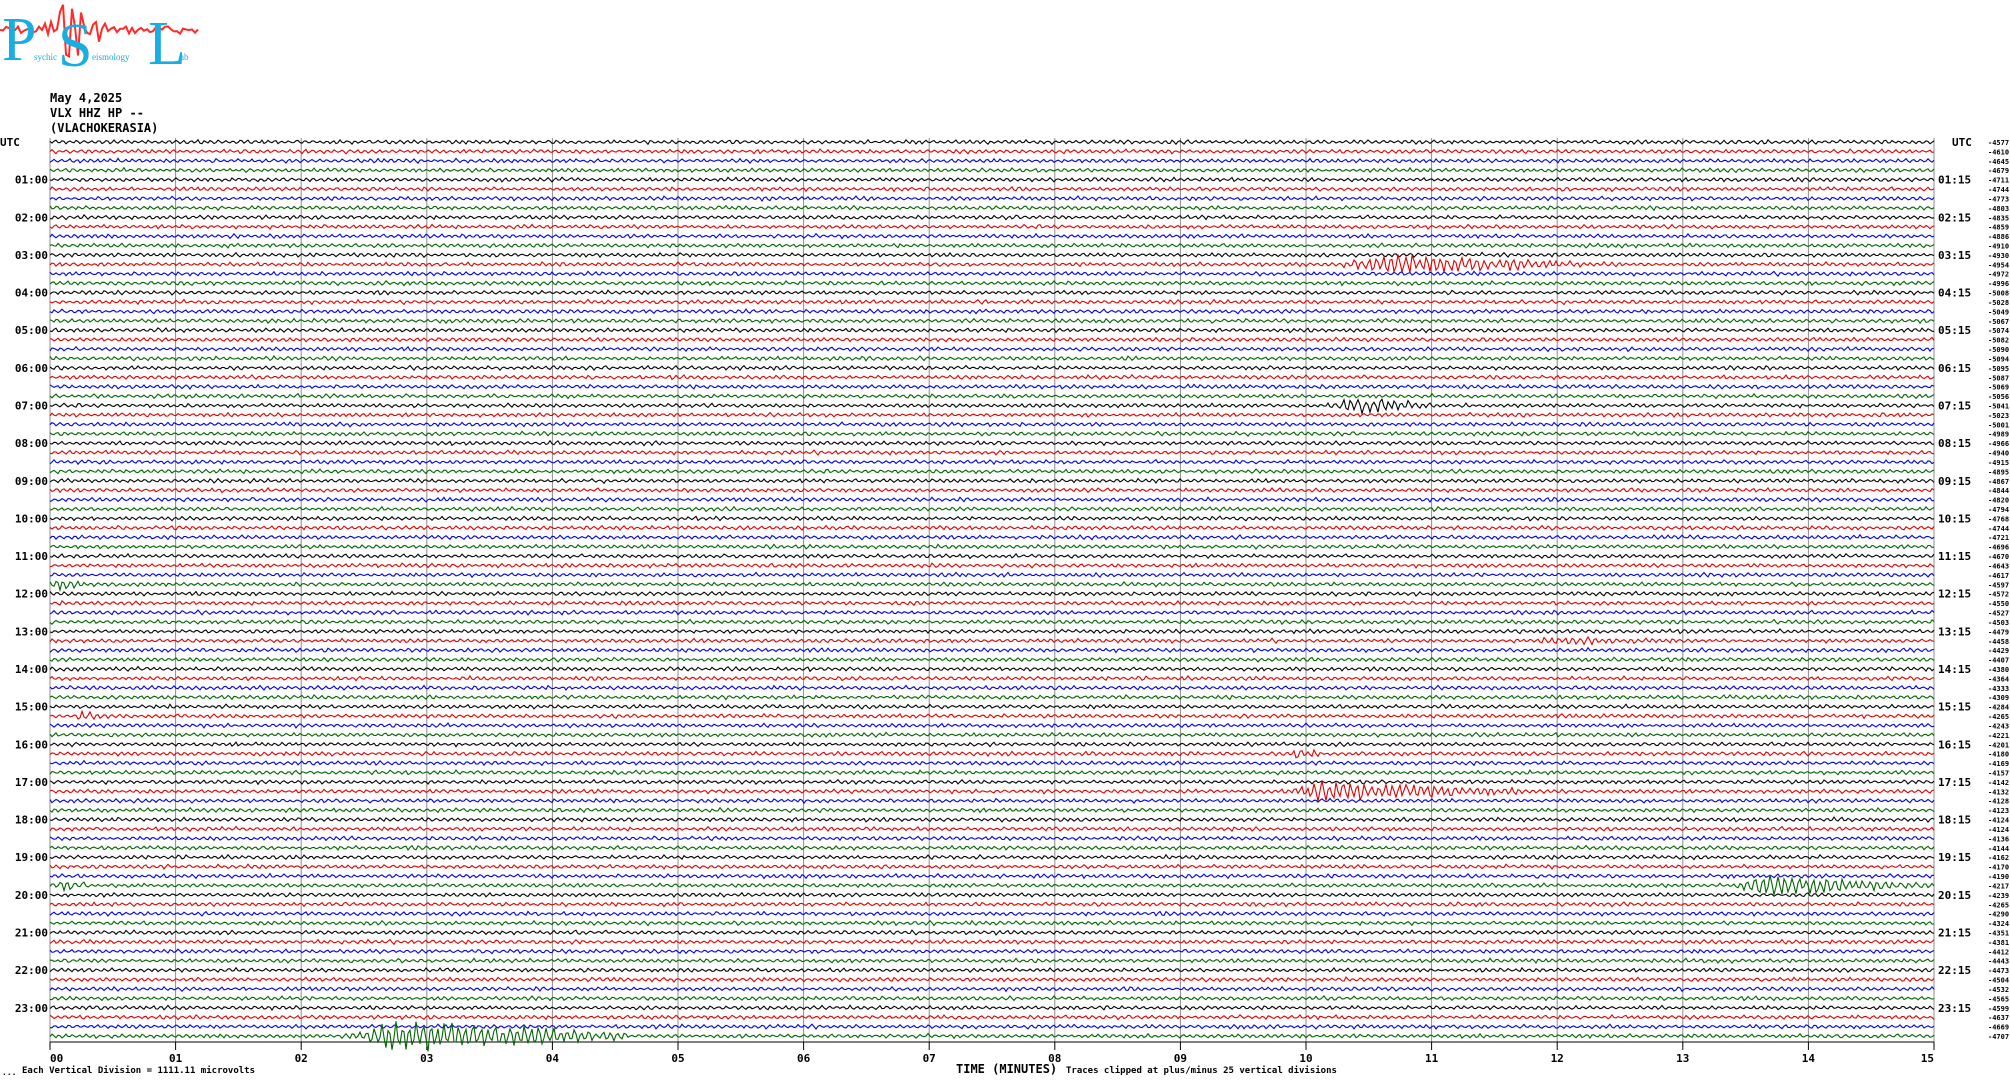  I want to click on trace-offset-label: -4954, so click(1998, 265).